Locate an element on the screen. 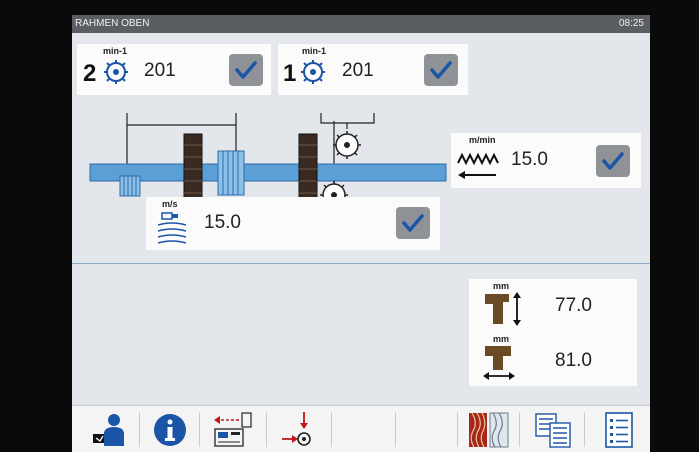 The height and width of the screenshot is (452, 699). spindle-1-panel: 1 min-1 201 is located at coordinates (373, 69).